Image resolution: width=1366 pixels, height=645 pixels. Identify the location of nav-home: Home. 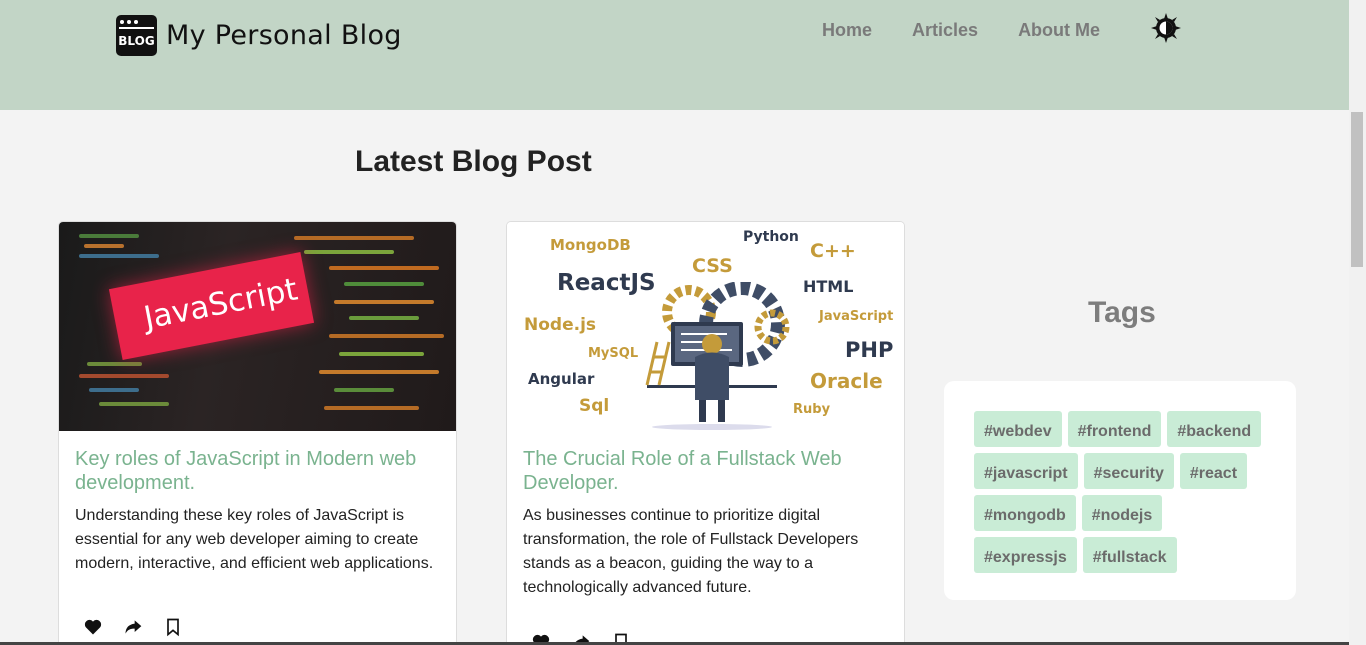
(847, 30).